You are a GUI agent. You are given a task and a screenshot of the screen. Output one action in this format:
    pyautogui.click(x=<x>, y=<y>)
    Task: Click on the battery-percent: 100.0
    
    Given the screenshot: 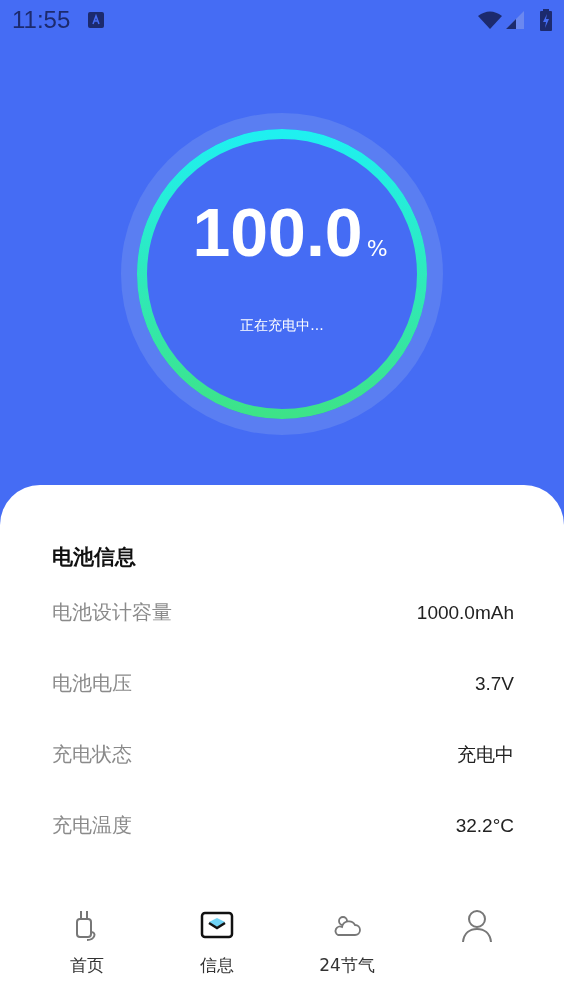 What is the action you would take?
    pyautogui.click(x=277, y=232)
    